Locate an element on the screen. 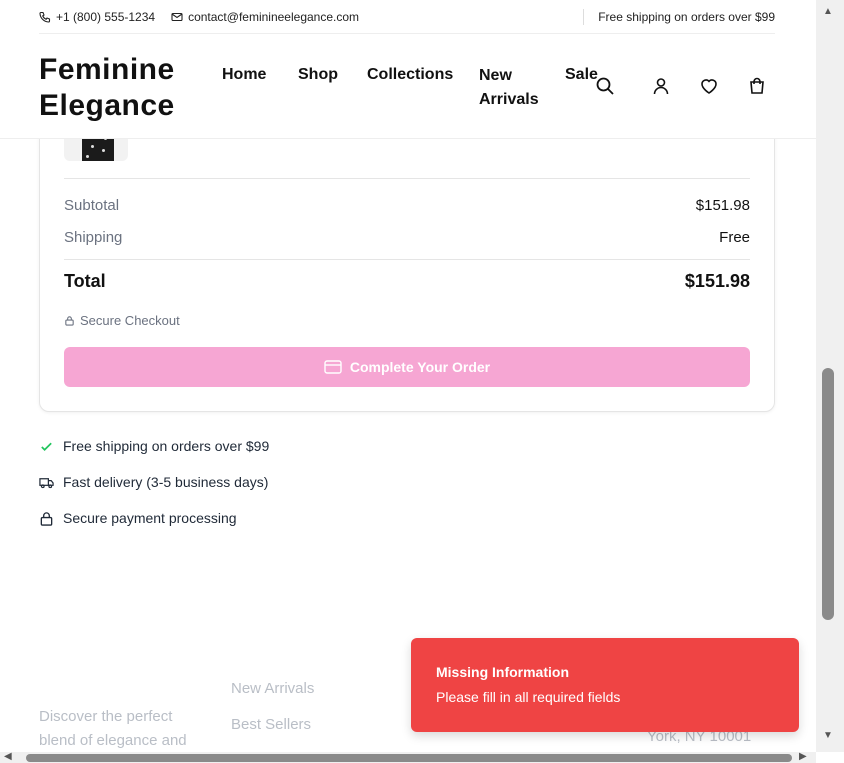 This screenshot has width=844, height=763. search-icon is located at coordinates (605, 86).